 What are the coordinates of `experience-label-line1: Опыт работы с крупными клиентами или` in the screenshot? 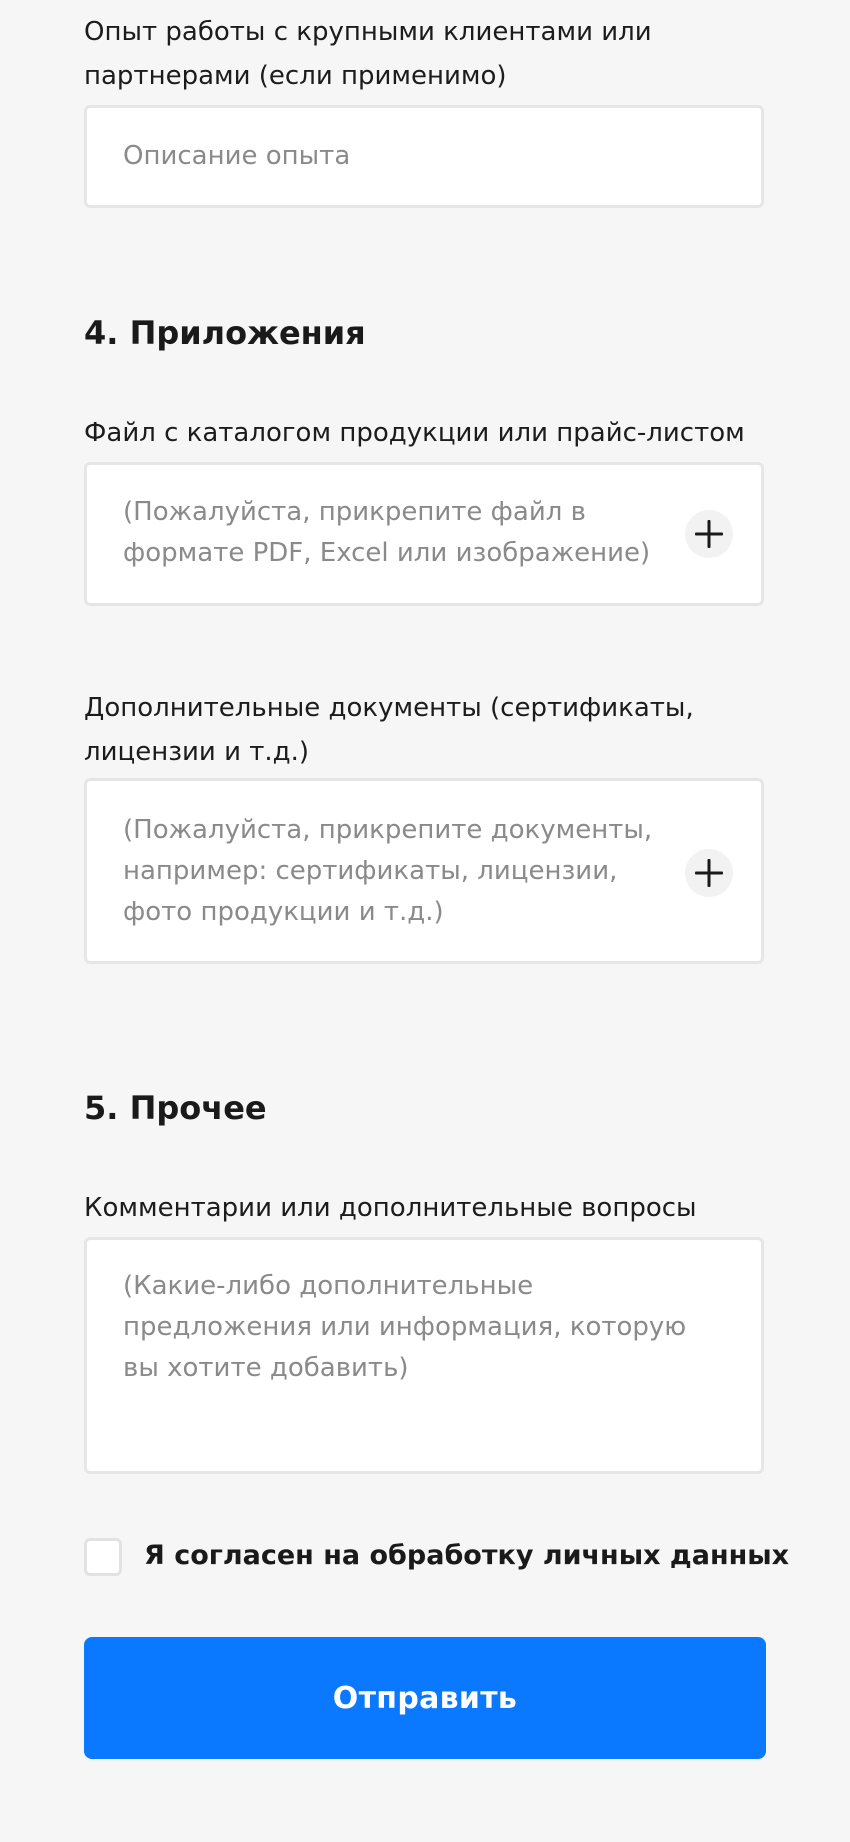 It's located at (368, 32).